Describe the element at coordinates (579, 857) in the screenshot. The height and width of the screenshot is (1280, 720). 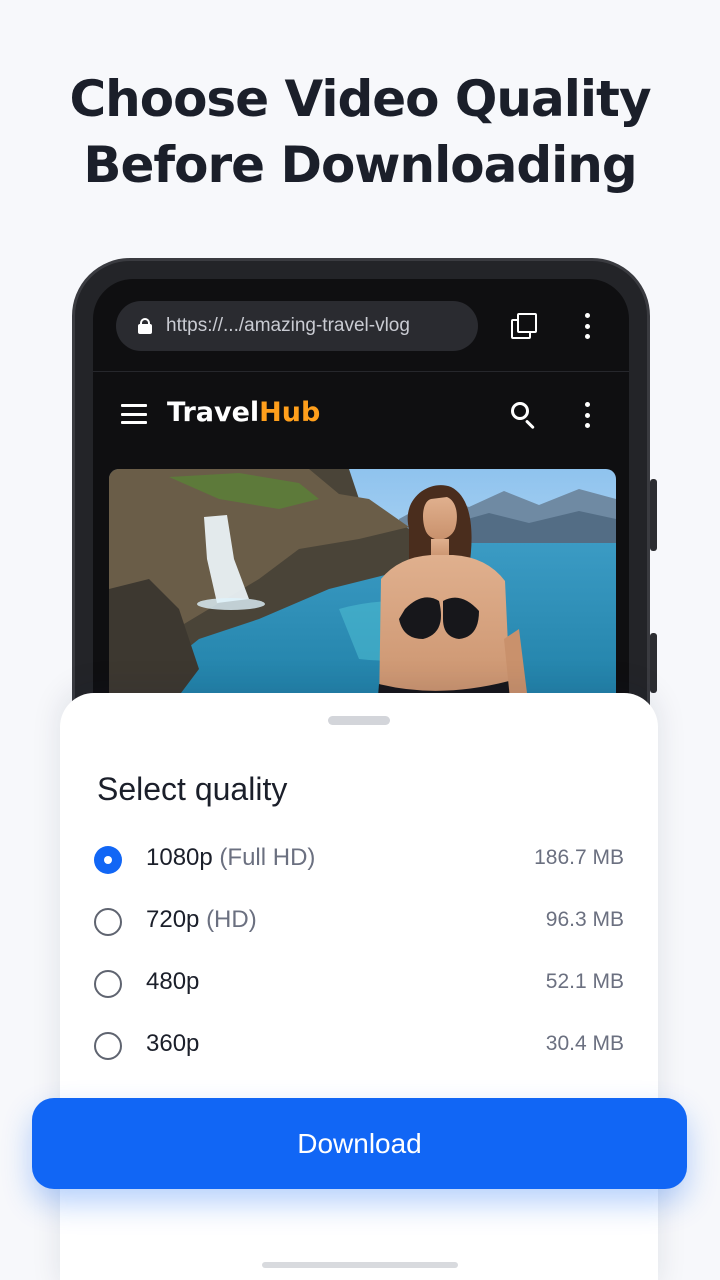
I see `option-size: 186.7 MB` at that location.